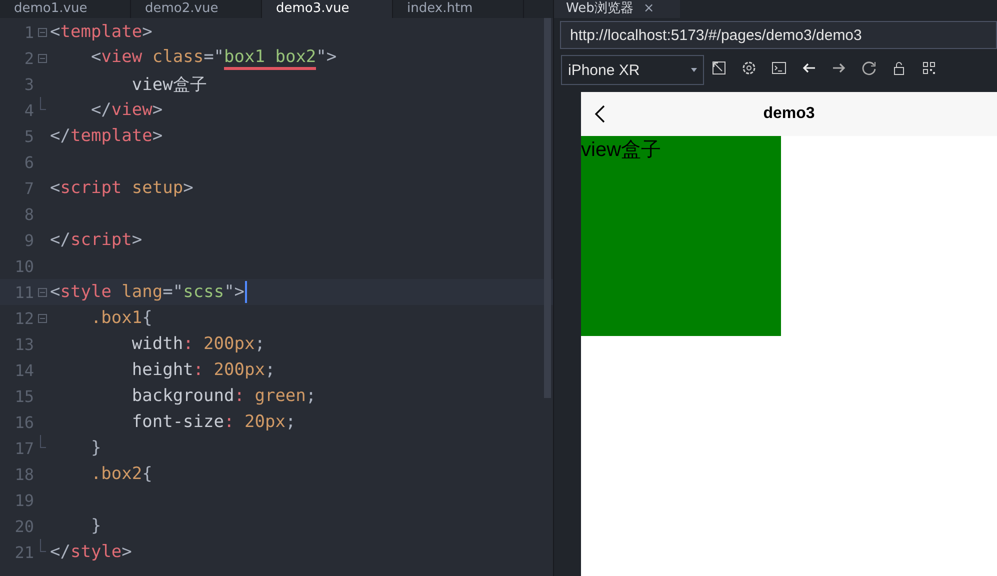 The height and width of the screenshot is (576, 997). I want to click on code-line: height: 200px;, so click(203, 370).